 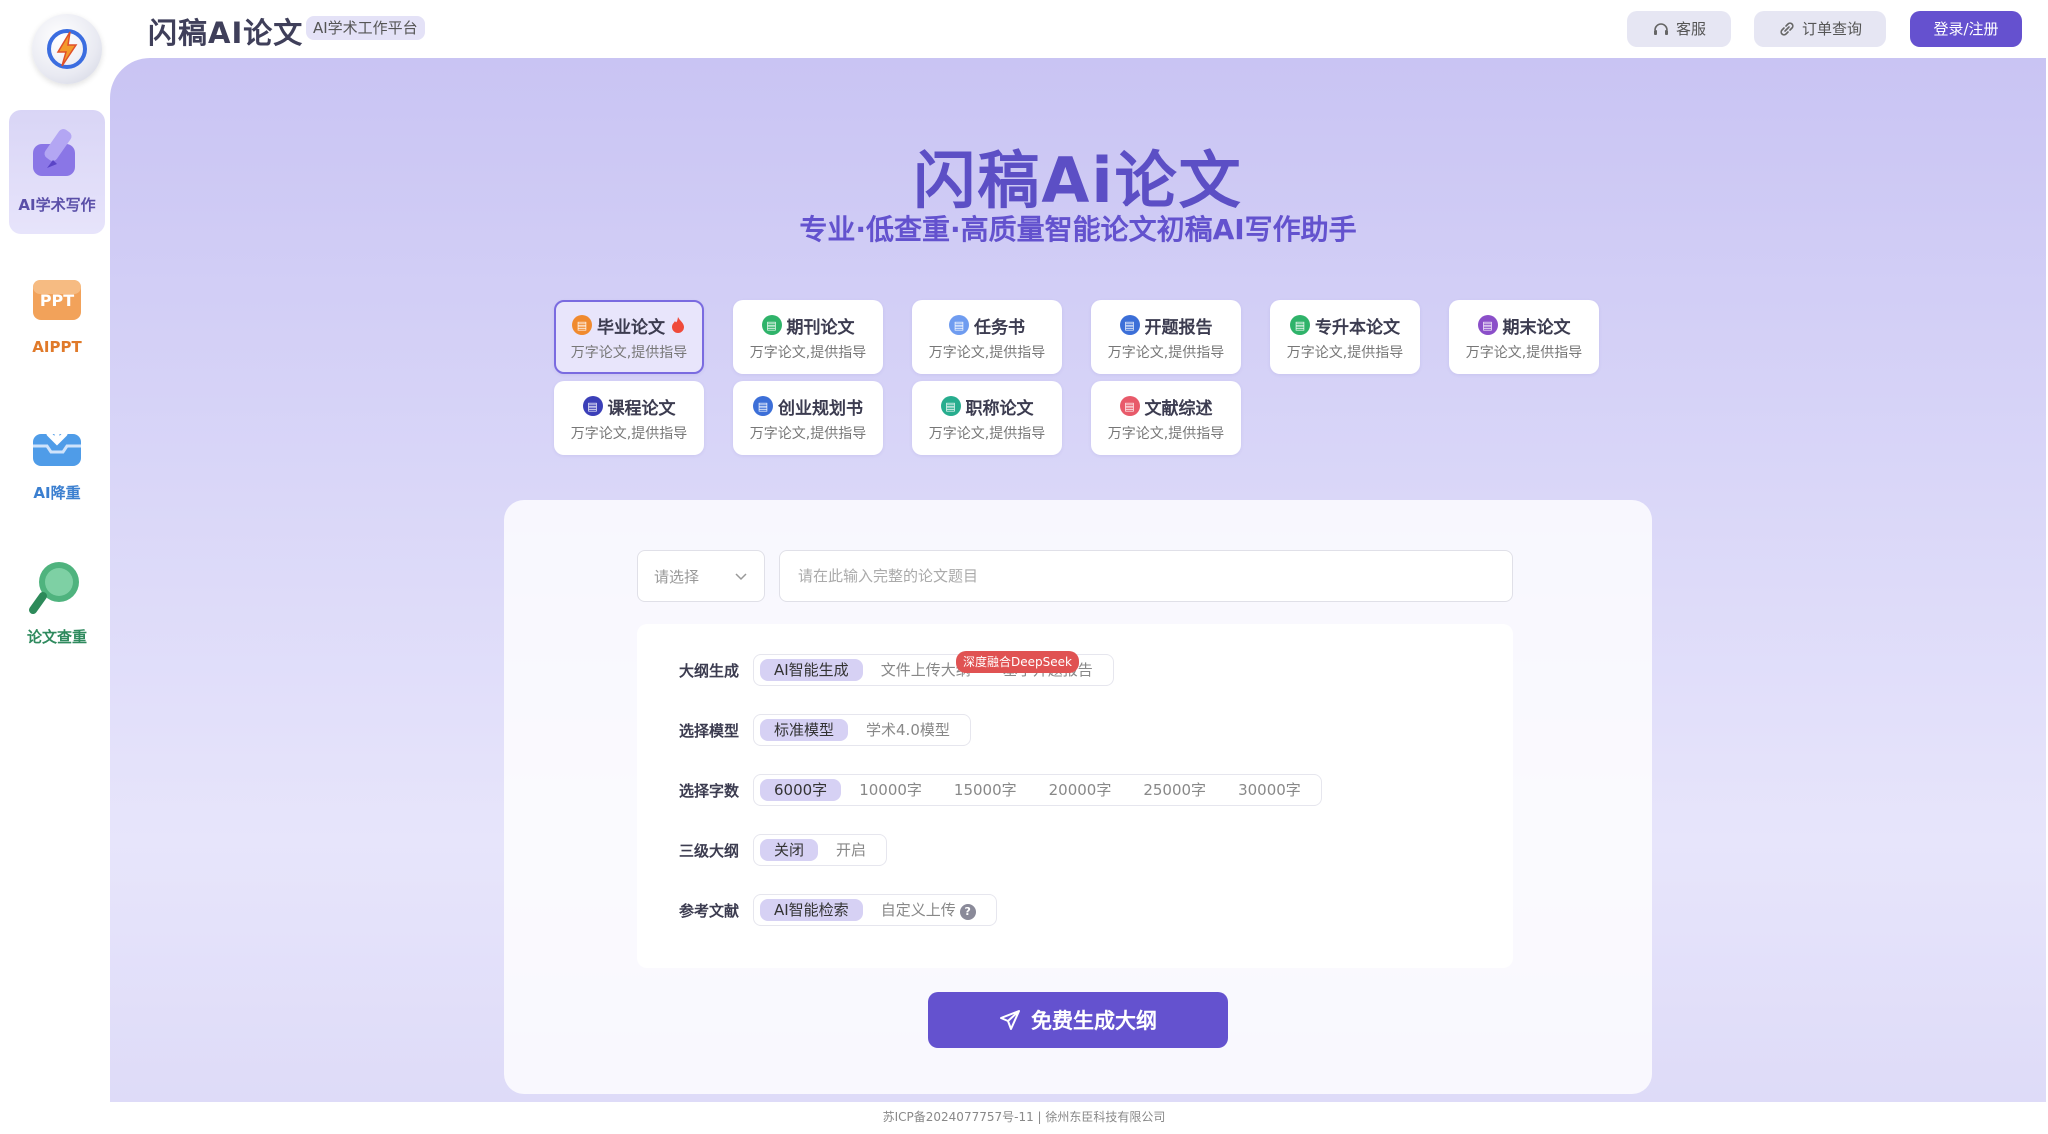 What do you see at coordinates (1078, 229) in the screenshot?
I see `hero-subtitle: 专业·低查重·高质量智能论文初稿AI写作助手` at bounding box center [1078, 229].